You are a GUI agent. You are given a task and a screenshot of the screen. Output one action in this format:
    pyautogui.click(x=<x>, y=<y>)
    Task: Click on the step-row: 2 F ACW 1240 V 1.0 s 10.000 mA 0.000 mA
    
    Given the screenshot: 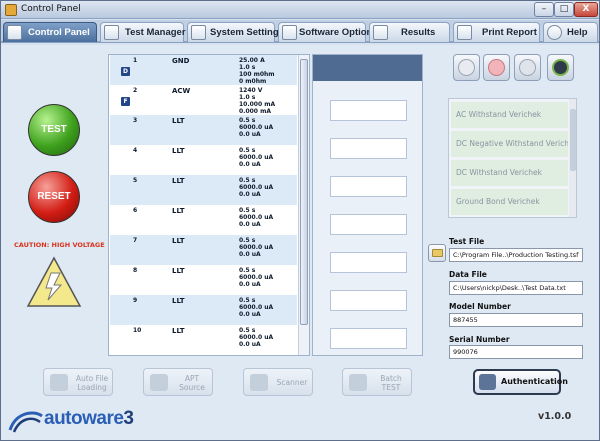 What is the action you would take?
    pyautogui.click(x=203, y=100)
    